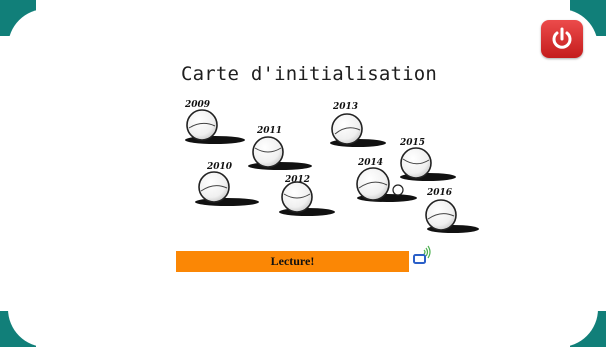 The width and height of the screenshot is (606, 347). What do you see at coordinates (197, 105) in the screenshot?
I see `ball-year-label: 2009` at bounding box center [197, 105].